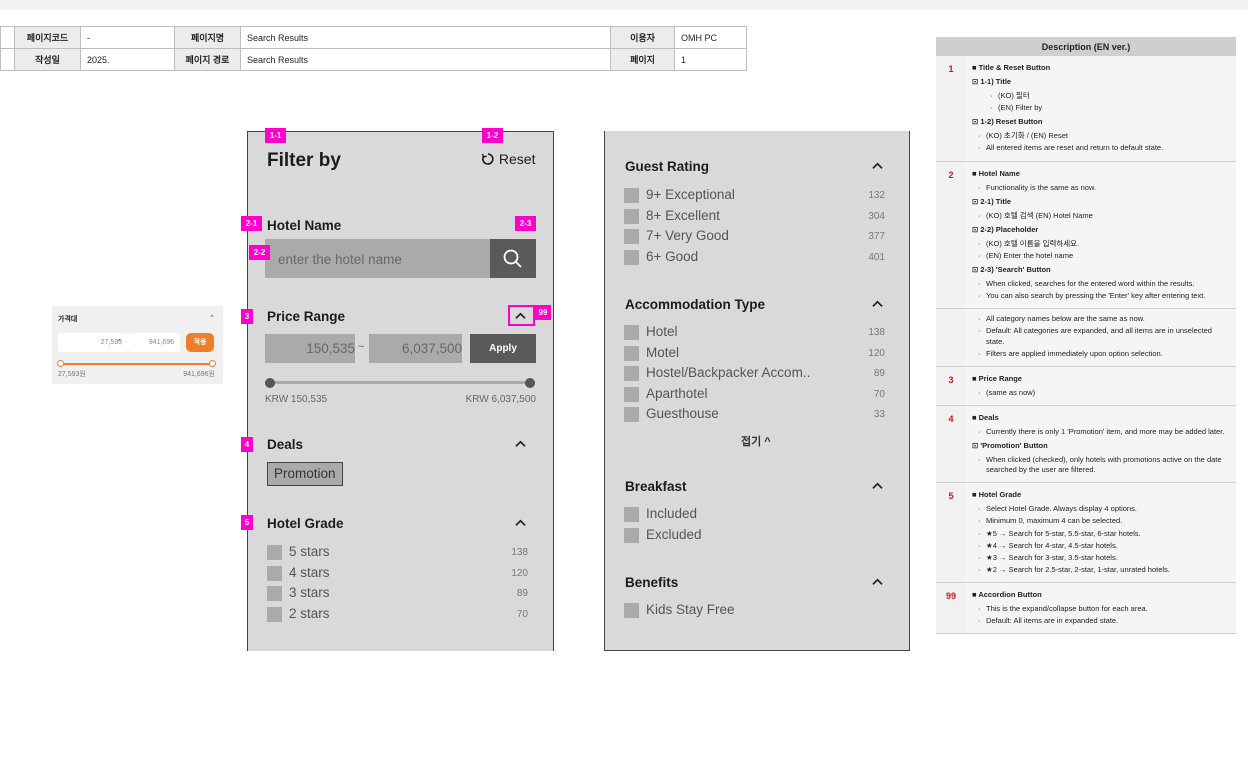 The height and width of the screenshot is (777, 1248). Describe the element at coordinates (500, 399) in the screenshot. I see `price-max-label: KRW 6,037,500` at that location.